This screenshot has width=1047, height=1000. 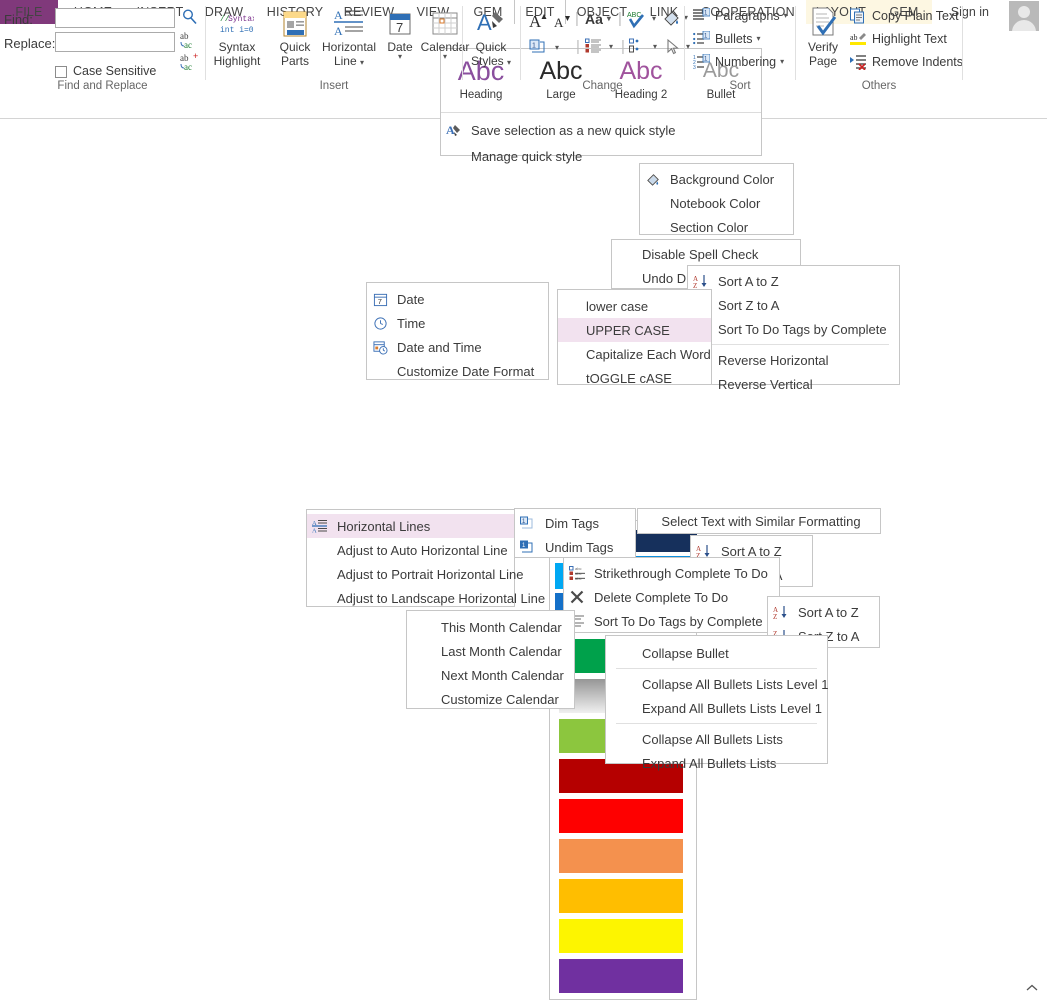 What do you see at coordinates (410, 550) in the screenshot?
I see `menu-item-adjust-auto-horizontal-line: Adjust to Auto Horizontal Line` at bounding box center [410, 550].